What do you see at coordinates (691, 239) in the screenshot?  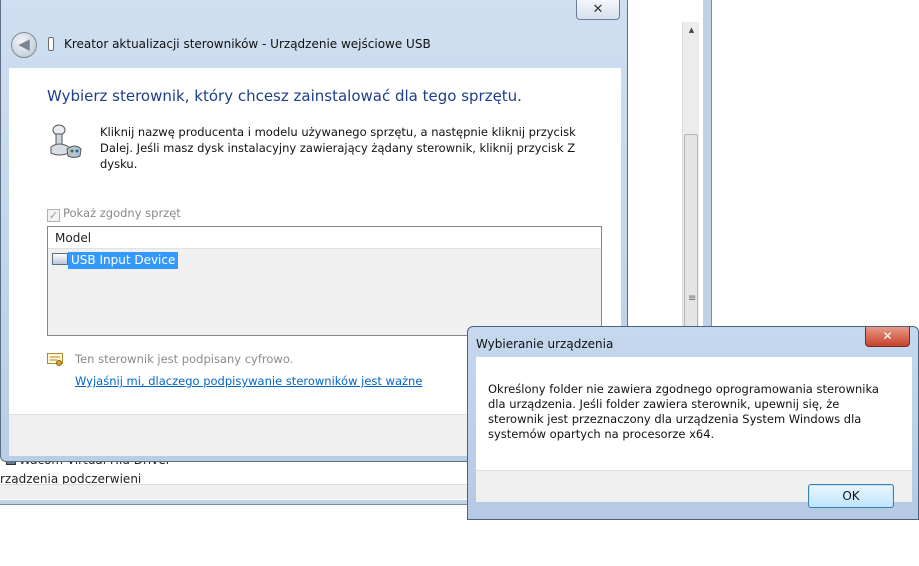 I see `scroll-thumb: ≡` at bounding box center [691, 239].